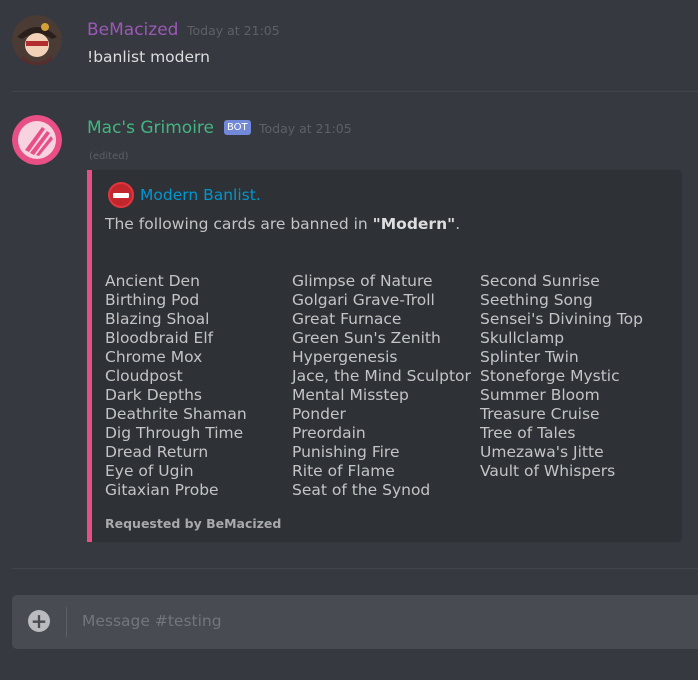  Describe the element at coordinates (319, 414) in the screenshot. I see `banned-card: Ponder` at that location.